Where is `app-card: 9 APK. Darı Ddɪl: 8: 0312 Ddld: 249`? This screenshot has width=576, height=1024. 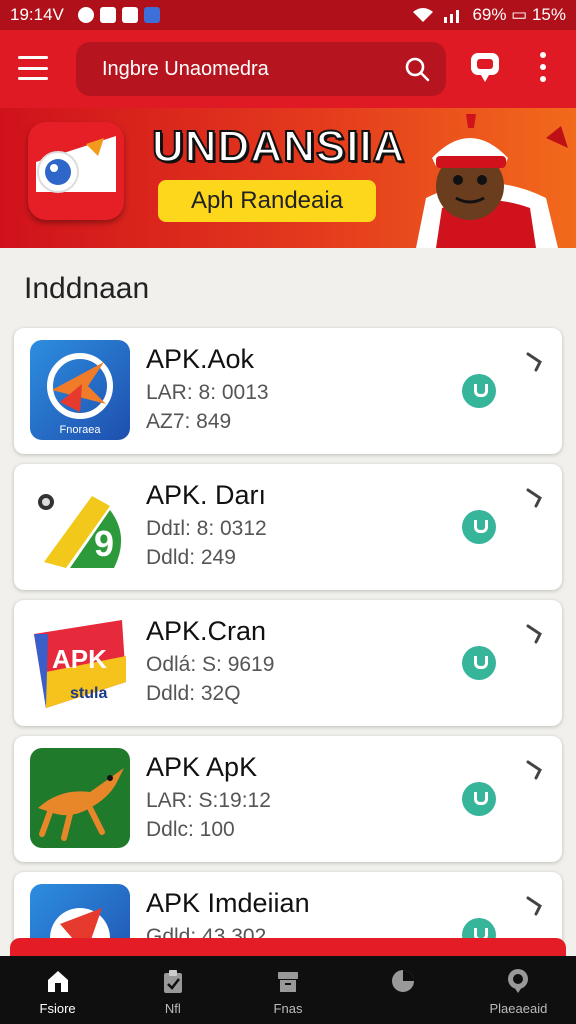
app-card: 9 APK. Darı Ddɪl: 8: 0312 Ddld: 249 is located at coordinates (288, 527).